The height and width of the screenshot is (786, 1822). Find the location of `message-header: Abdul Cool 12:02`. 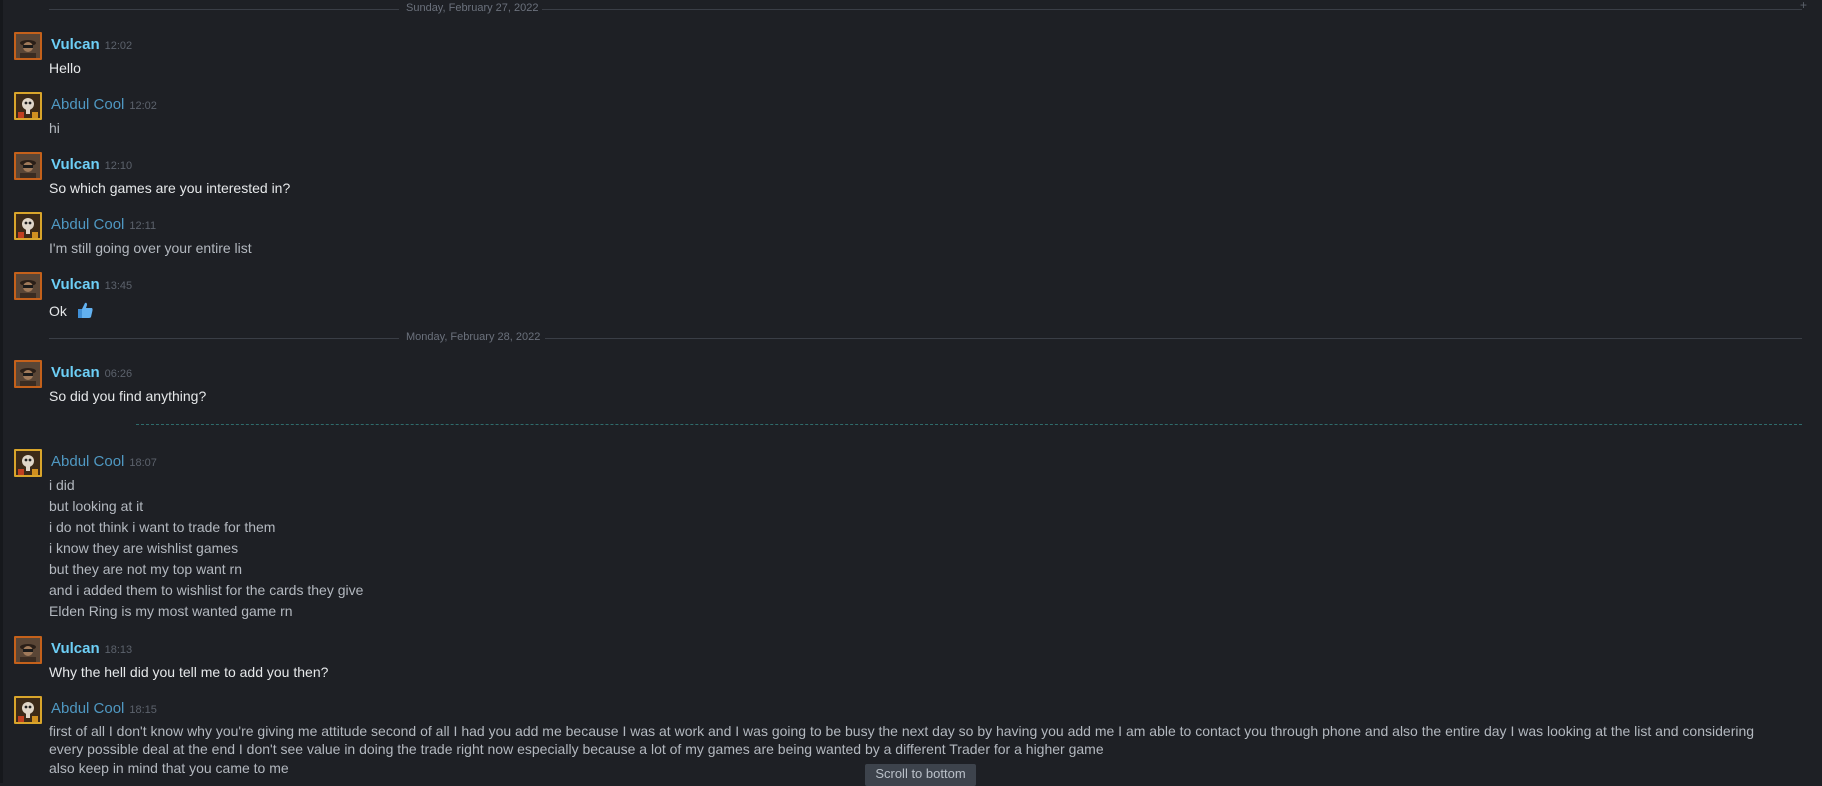

message-header: Abdul Cool 12:02 is located at coordinates (104, 105).